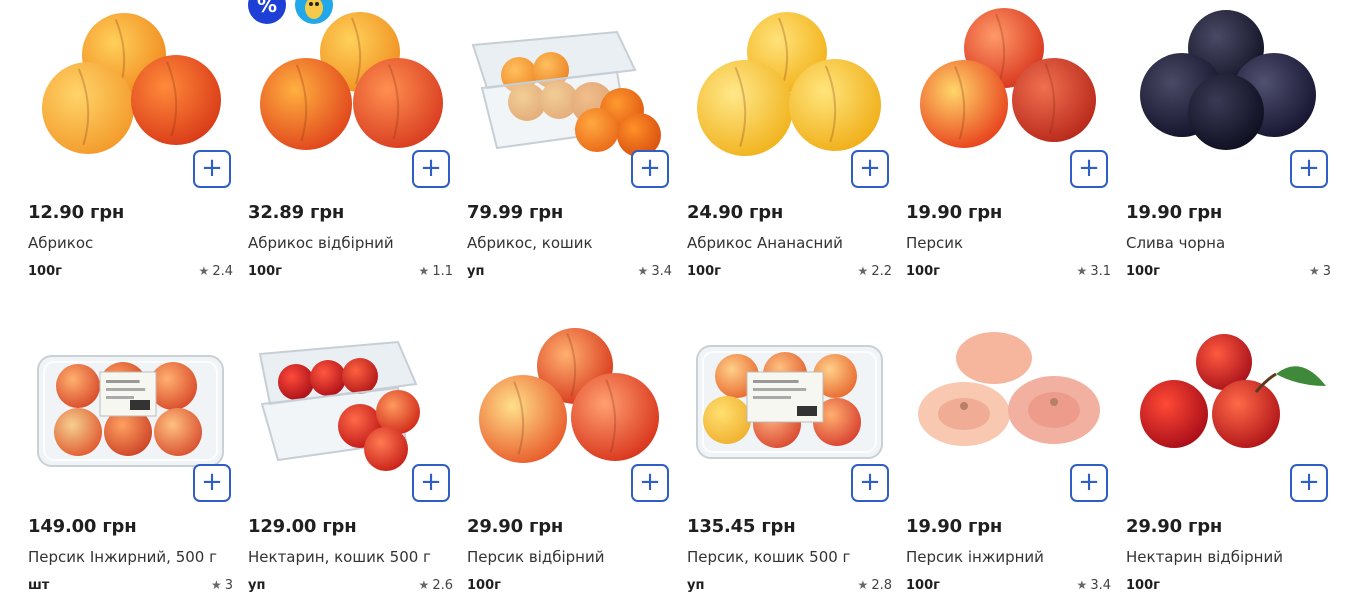  I want to click on rating-value: 1.1, so click(442, 271).